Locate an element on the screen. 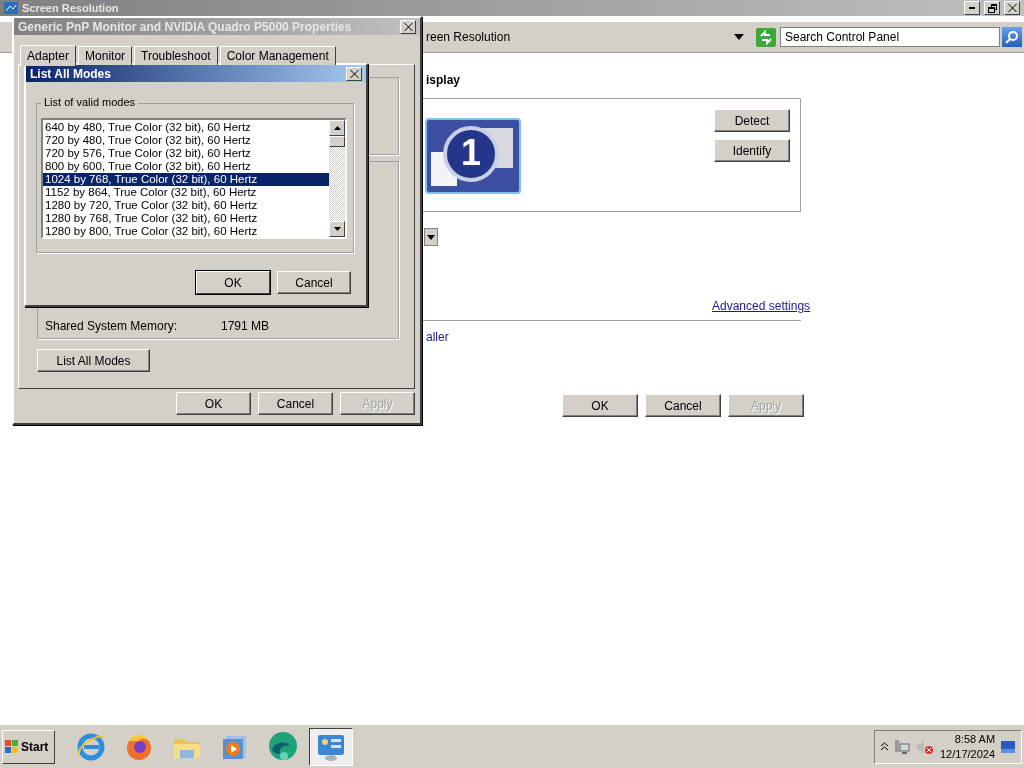 Image resolution: width=1024 pixels, height=768 pixels. text-link: aller is located at coordinates (437, 337).